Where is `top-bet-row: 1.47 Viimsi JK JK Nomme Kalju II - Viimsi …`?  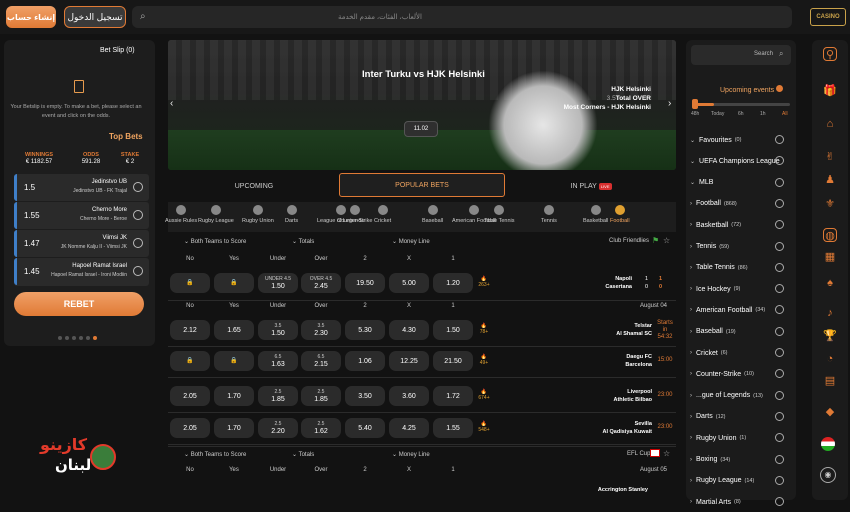 top-bet-row: 1.47 Viimsi JK JK Nomme Kalju II - Viimsi … is located at coordinates (81, 243).